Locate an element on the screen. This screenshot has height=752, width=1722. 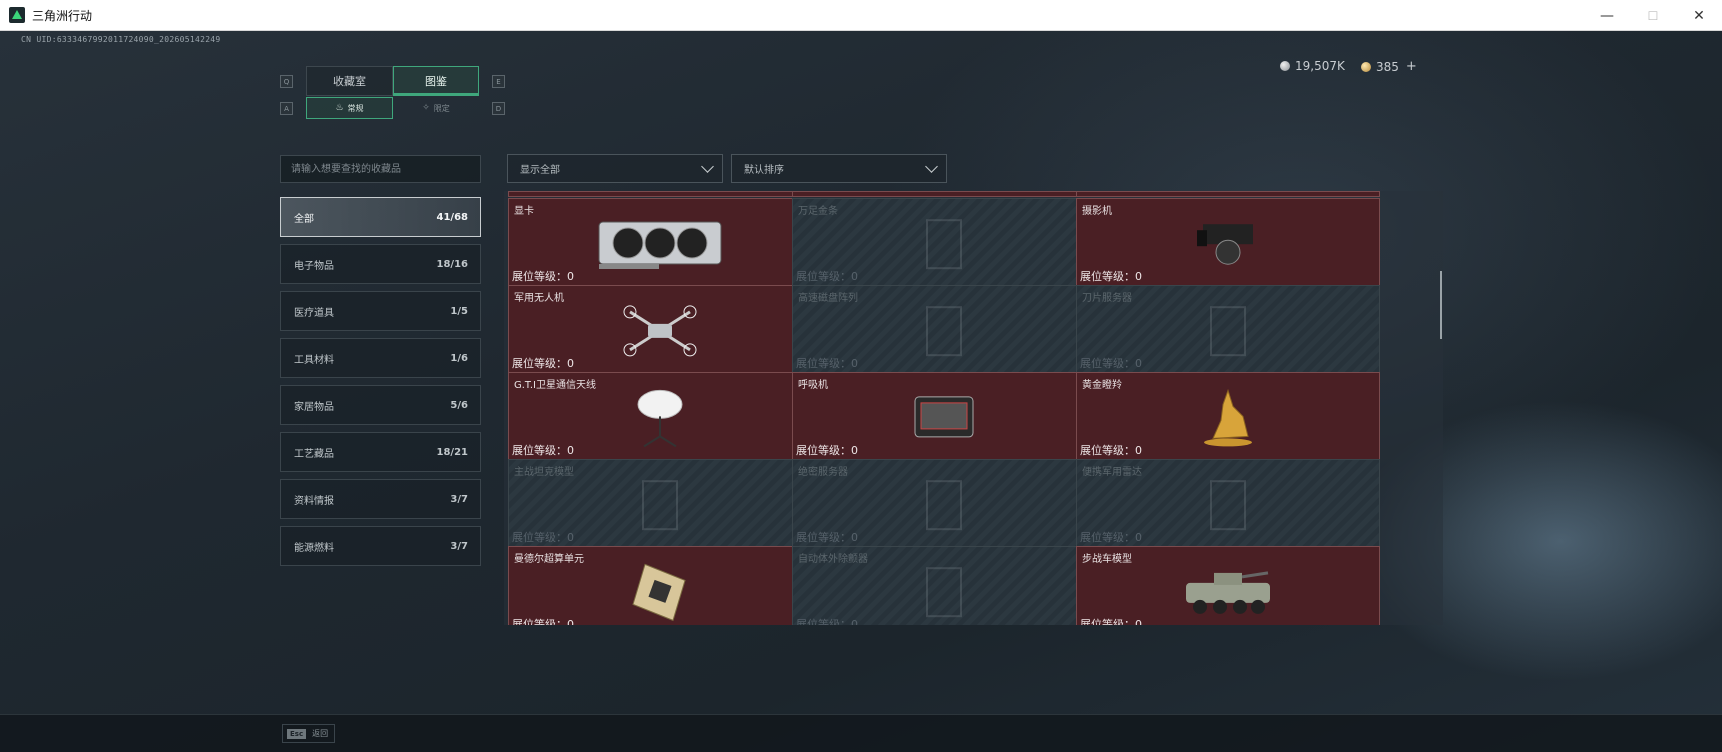
gold-amount: 385 is located at coordinates (1387, 66).